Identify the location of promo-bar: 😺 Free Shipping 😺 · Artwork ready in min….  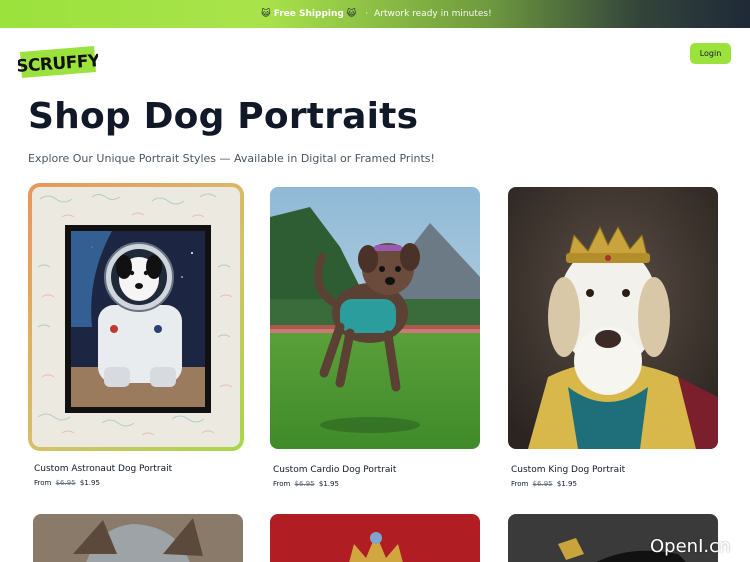
(375, 14).